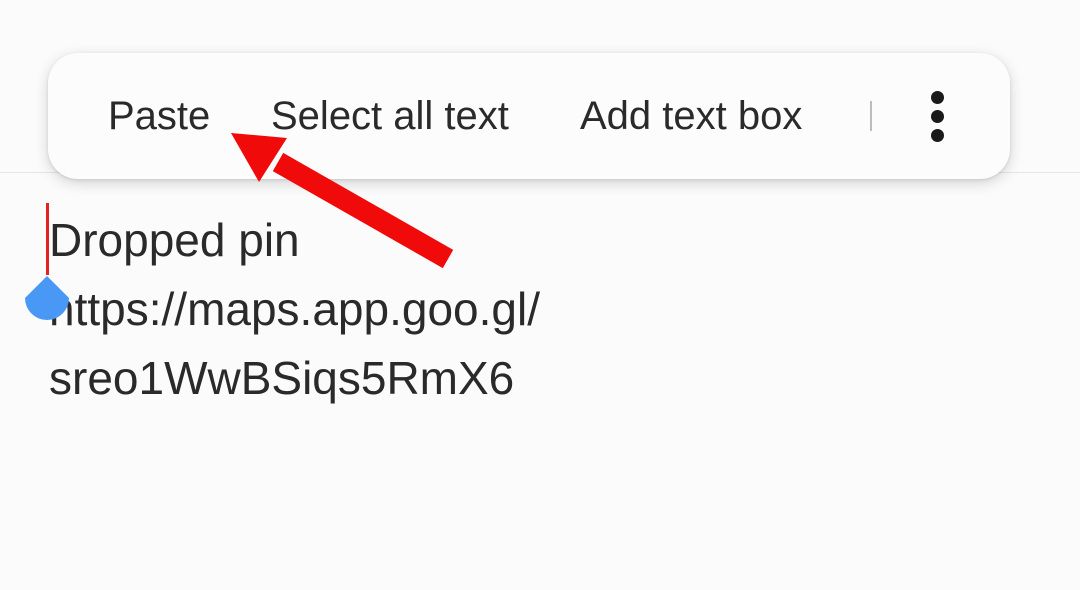 The height and width of the screenshot is (590, 1080). What do you see at coordinates (871, 116) in the screenshot?
I see `menu-separator` at bounding box center [871, 116].